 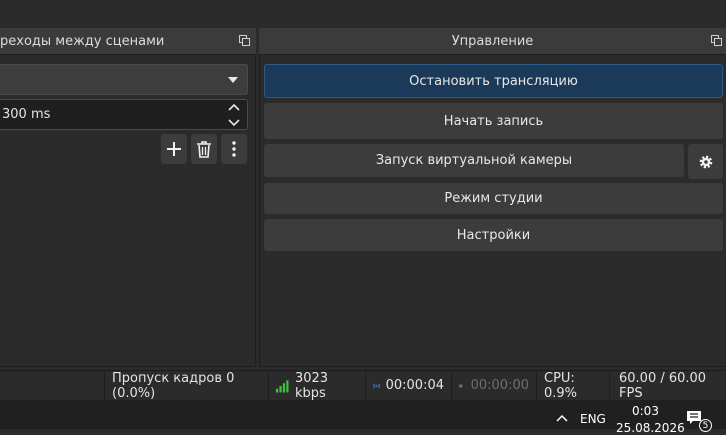 I want to click on dropped-frames-status: Пропуск кадров 0 (0.0%), so click(x=186, y=385).